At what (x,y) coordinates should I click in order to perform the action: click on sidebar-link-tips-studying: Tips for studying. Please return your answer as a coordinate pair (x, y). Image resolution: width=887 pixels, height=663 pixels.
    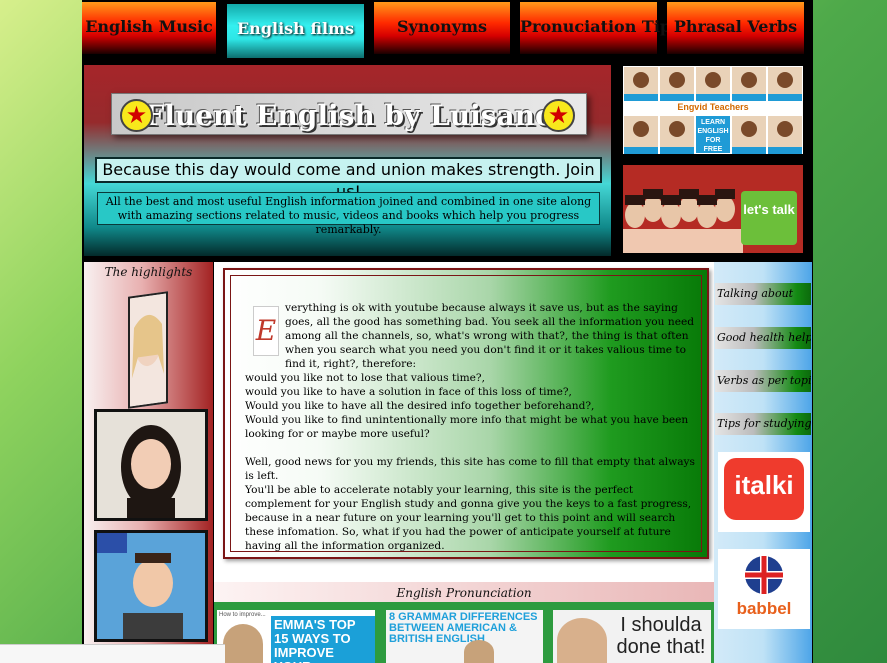
    Looking at the image, I should click on (763, 424).